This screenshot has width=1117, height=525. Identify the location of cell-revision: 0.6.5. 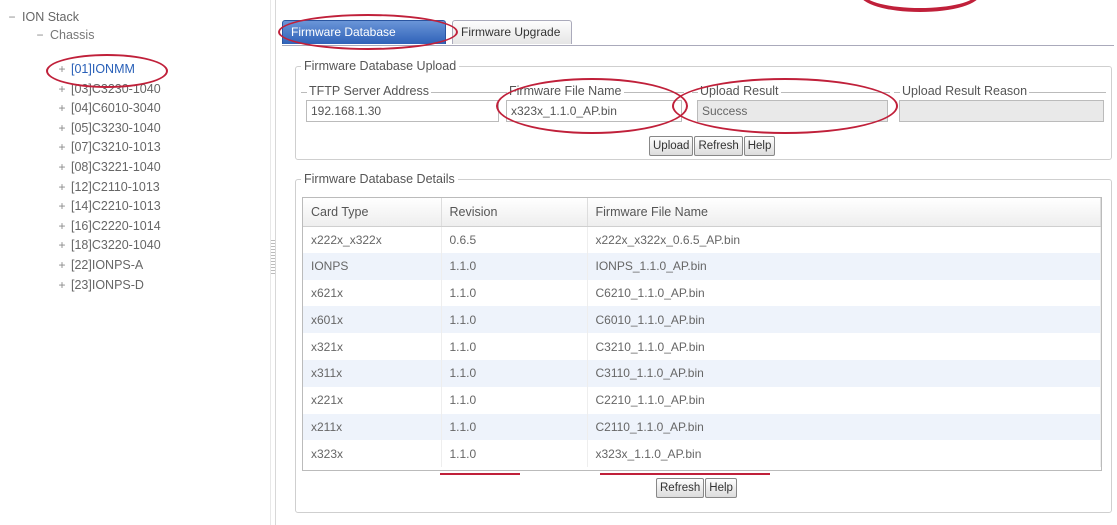
(514, 239).